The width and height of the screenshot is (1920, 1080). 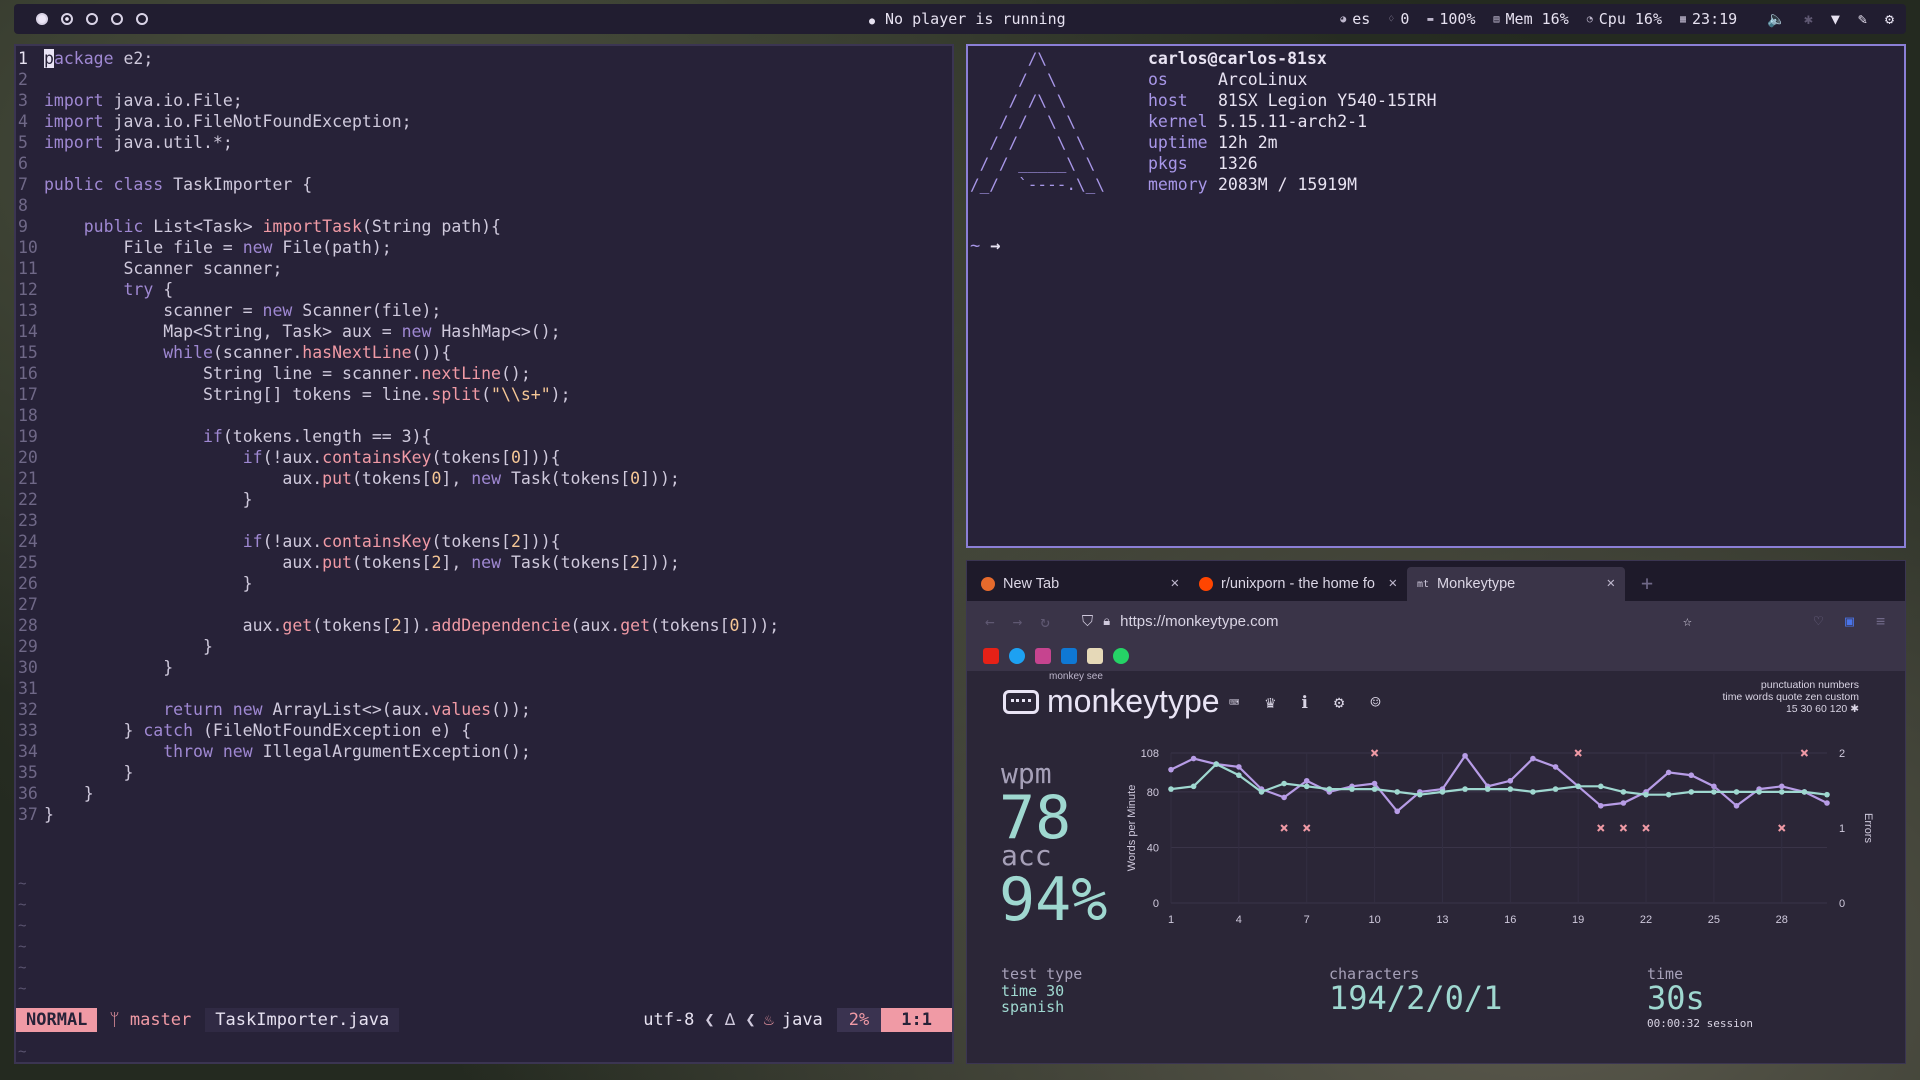 I want to click on tab-new-tab: New Tab ✕, so click(x=1080, y=584).